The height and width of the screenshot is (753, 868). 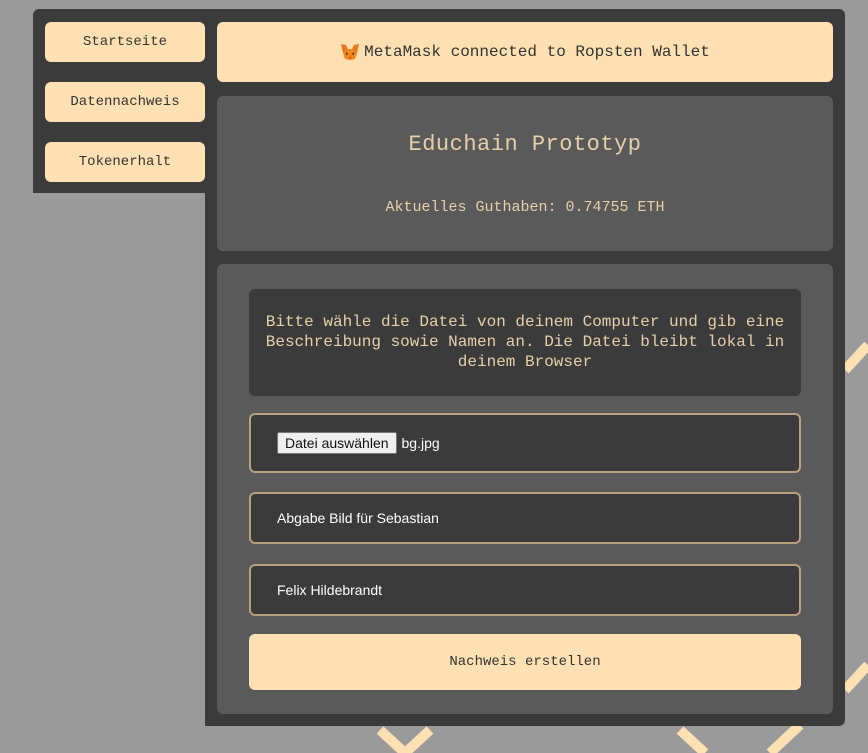 I want to click on nav-tokenerhalt-button: Tokenerhalt, so click(x=125, y=162).